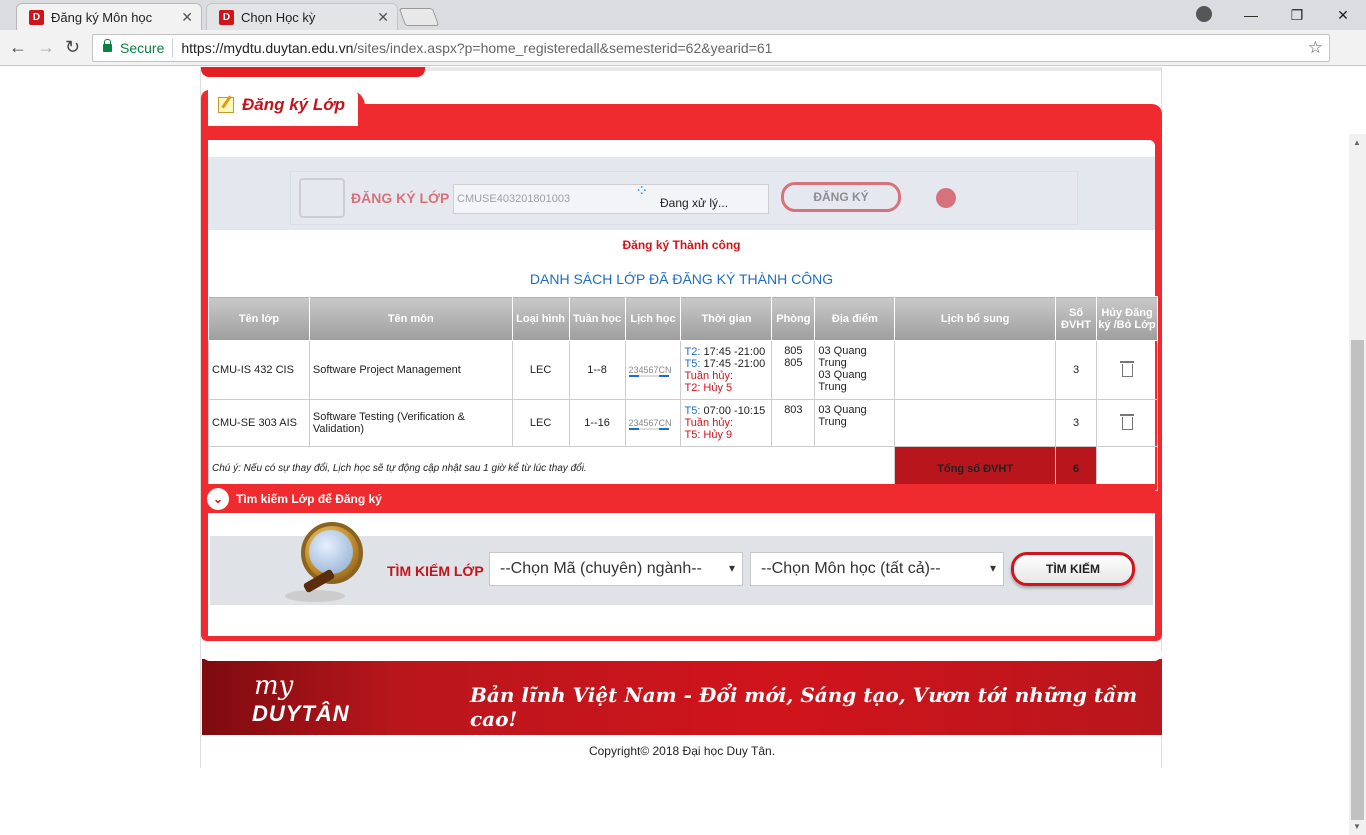 The image size is (1366, 835). I want to click on scroll-up-icon: ▲, so click(1357, 142).